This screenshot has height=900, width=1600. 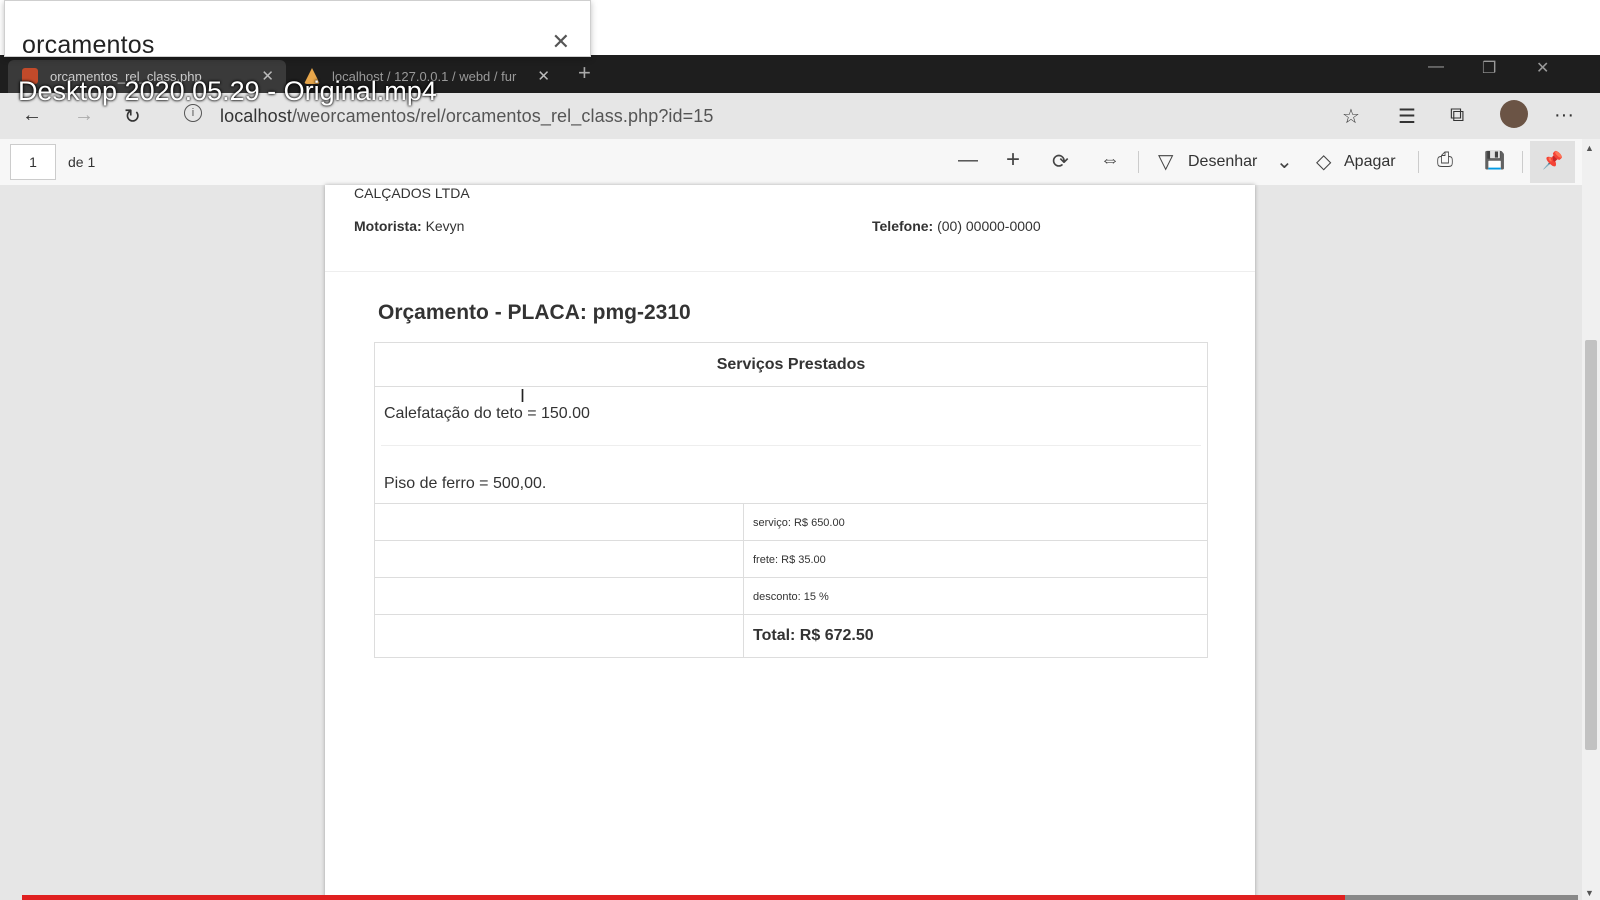 What do you see at coordinates (968, 160) in the screenshot?
I see `zoom-out-icon: —` at bounding box center [968, 160].